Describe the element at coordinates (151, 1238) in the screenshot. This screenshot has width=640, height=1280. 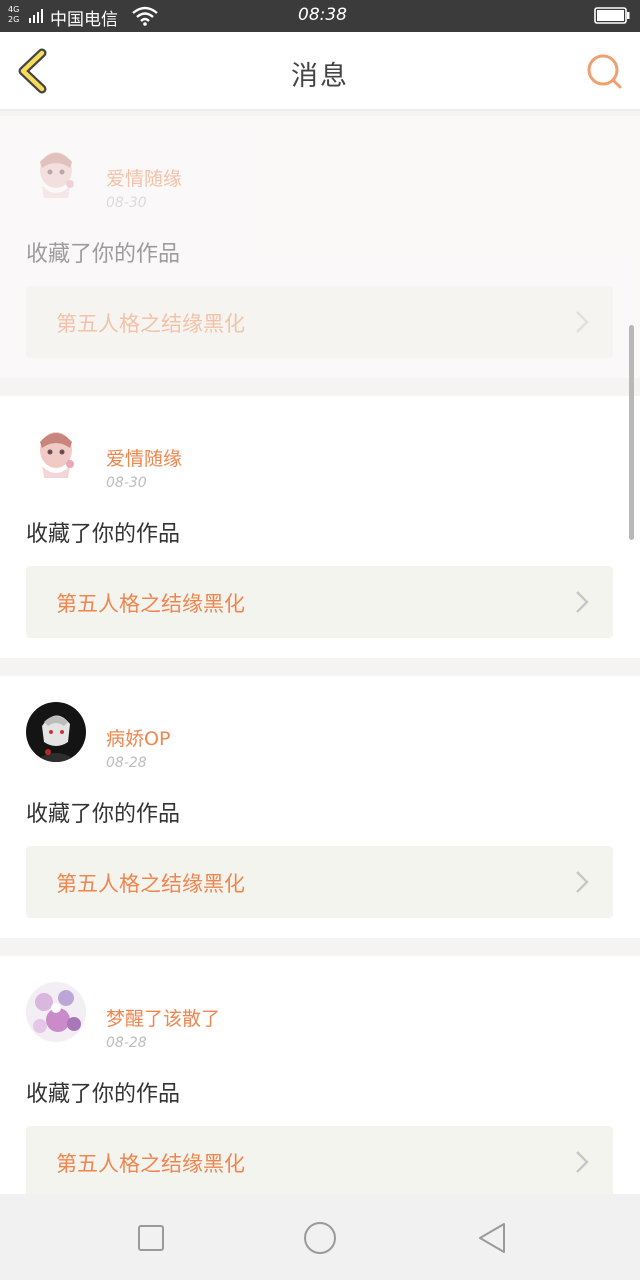
I see `recents-square-icon` at that location.